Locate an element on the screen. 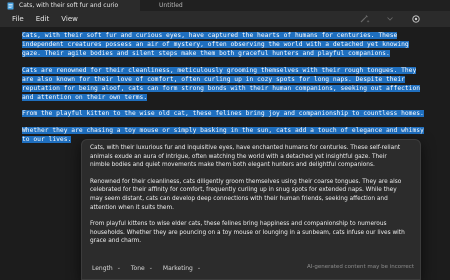 The image size is (450, 280). tone-dropdown: Tone ⌄ is located at coordinates (142, 268).